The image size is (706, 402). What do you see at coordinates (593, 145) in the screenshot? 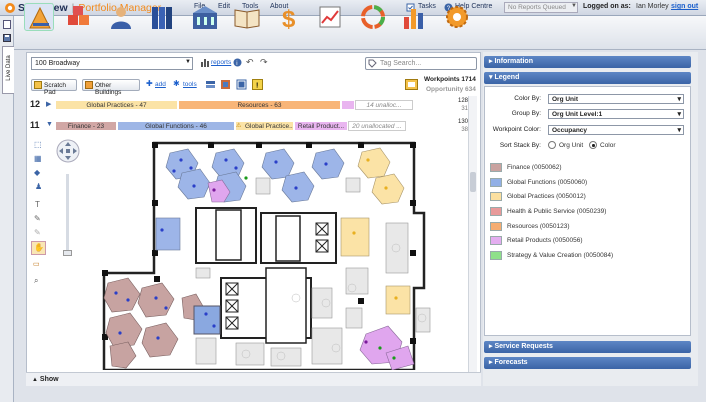
I see `sort-color-radio` at bounding box center [593, 145].